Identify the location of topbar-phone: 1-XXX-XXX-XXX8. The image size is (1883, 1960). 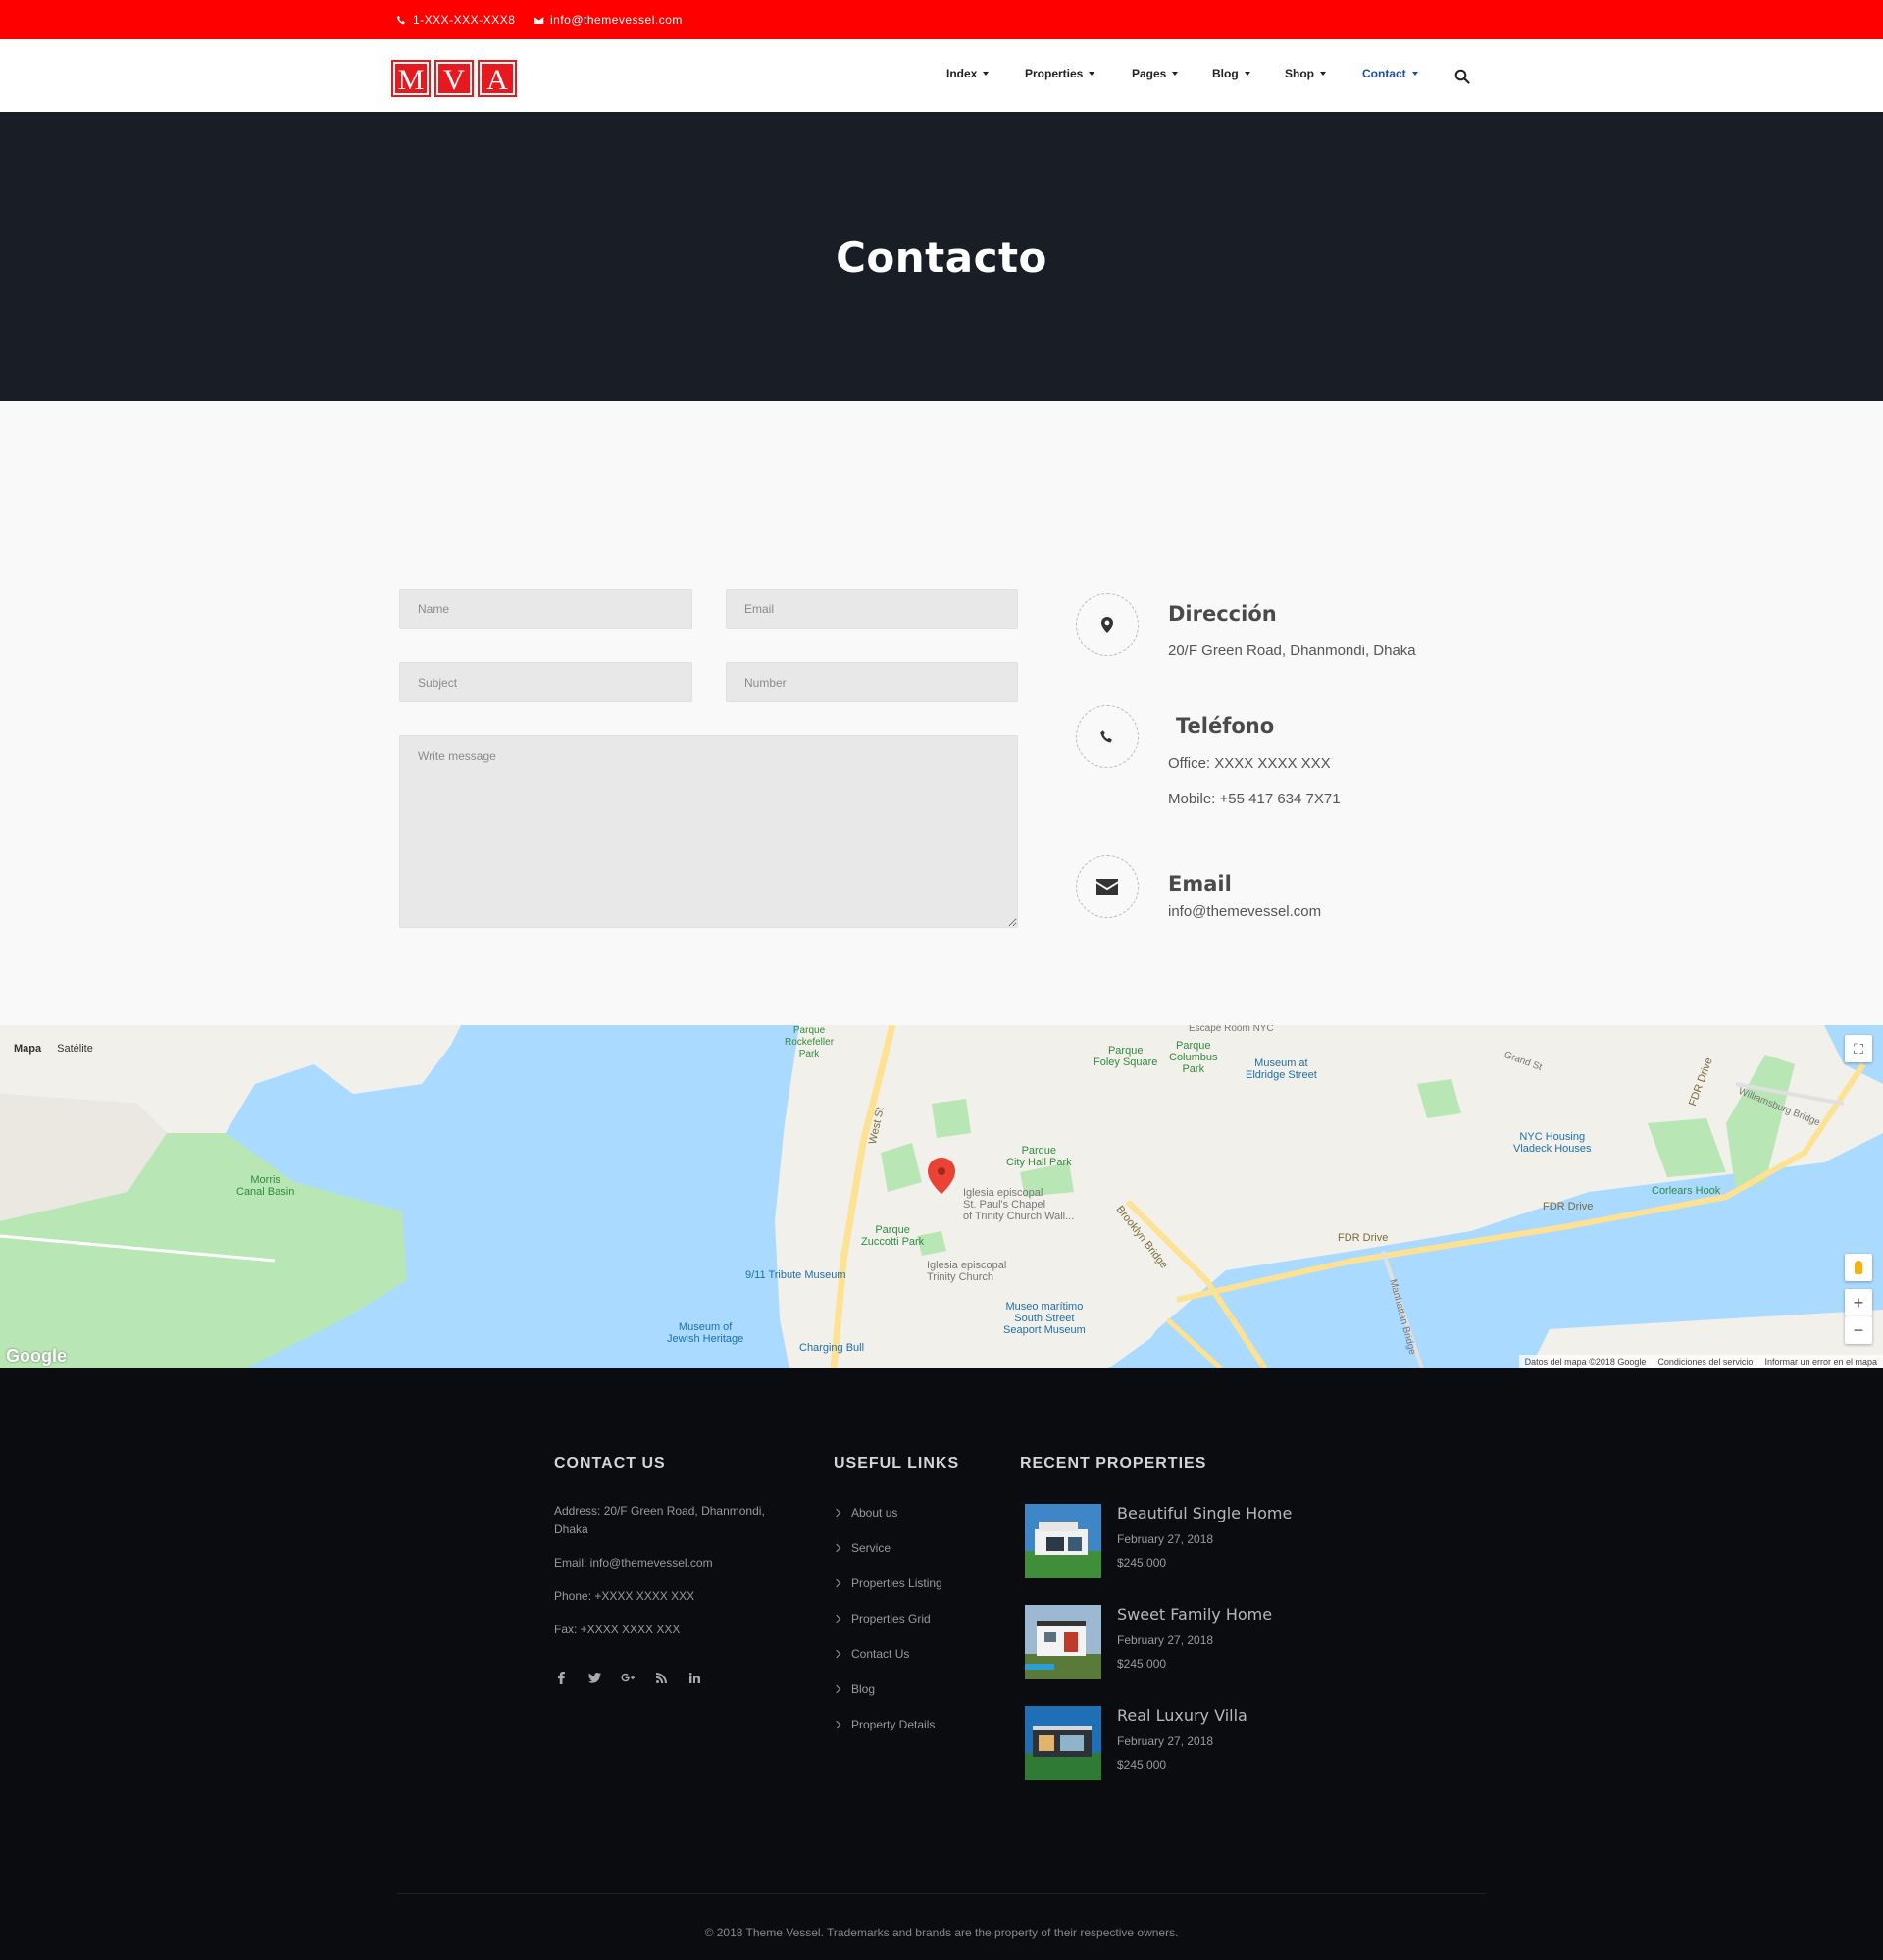
(456, 19).